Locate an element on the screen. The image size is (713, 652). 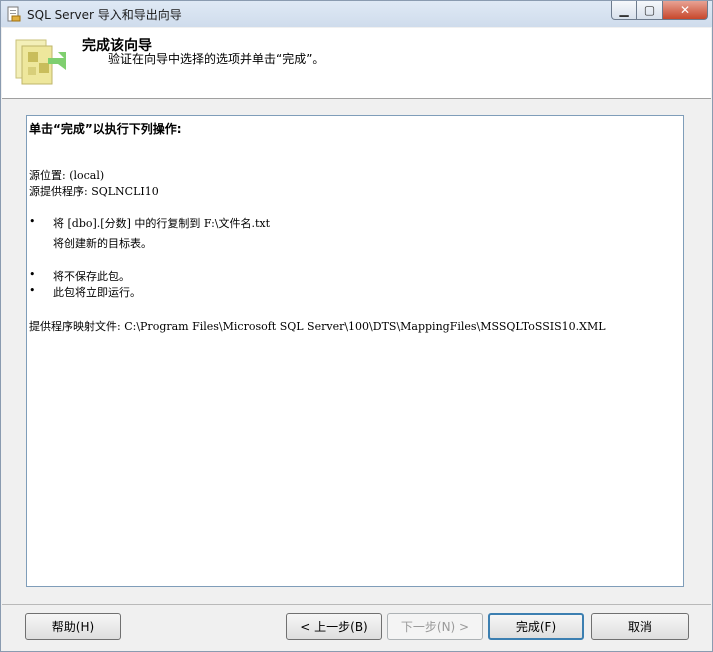
close-button: ✕ is located at coordinates (685, 10).